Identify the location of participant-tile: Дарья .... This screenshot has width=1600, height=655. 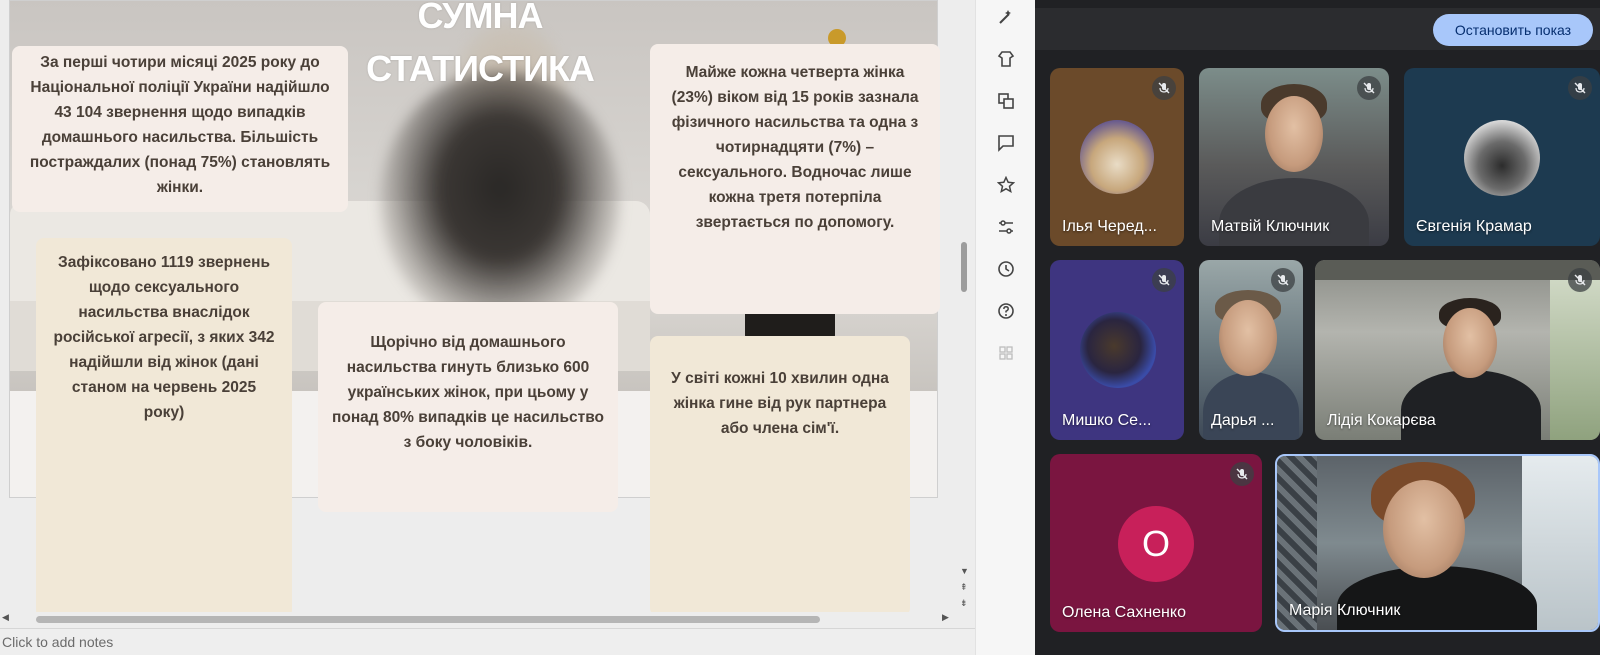
(1251, 350).